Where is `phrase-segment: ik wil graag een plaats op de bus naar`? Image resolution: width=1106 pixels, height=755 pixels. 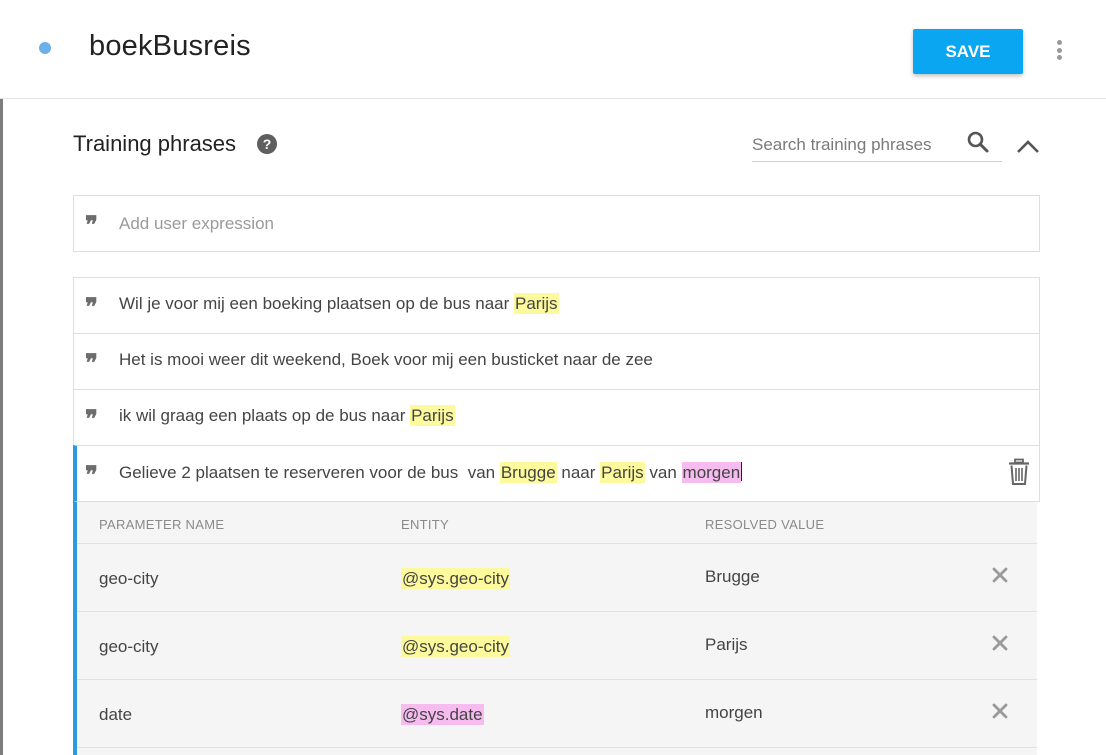
phrase-segment: ik wil graag een plaats op de bus naar is located at coordinates (265, 415).